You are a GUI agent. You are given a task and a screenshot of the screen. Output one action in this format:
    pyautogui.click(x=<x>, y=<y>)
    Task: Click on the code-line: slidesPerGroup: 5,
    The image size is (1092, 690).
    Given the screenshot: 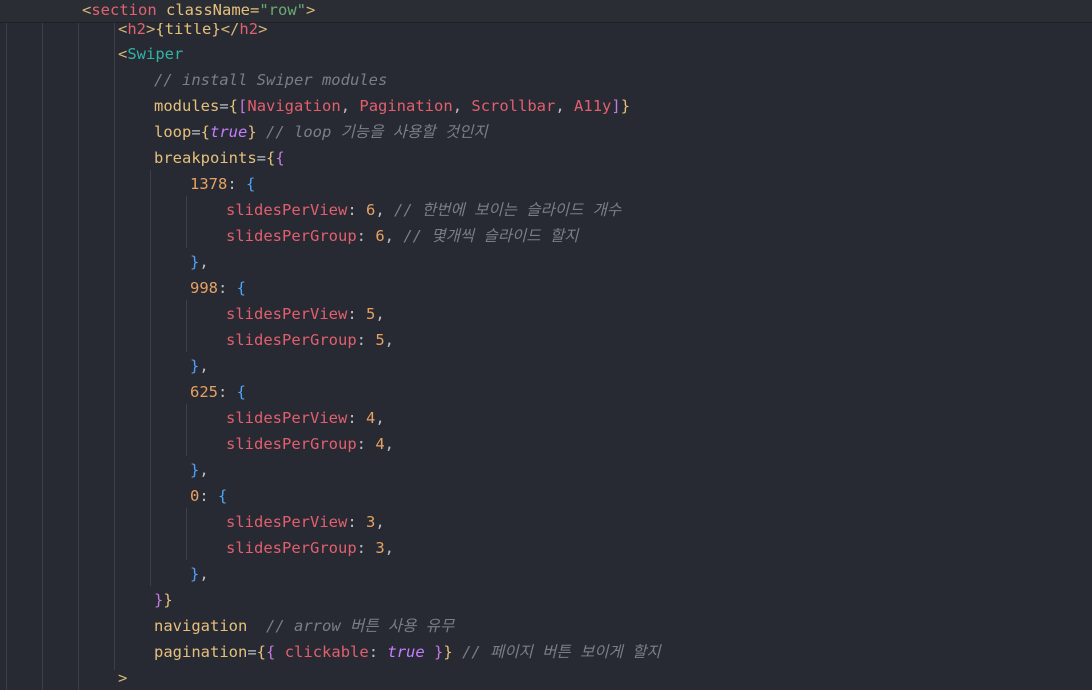 What is the action you would take?
    pyautogui.click(x=310, y=340)
    